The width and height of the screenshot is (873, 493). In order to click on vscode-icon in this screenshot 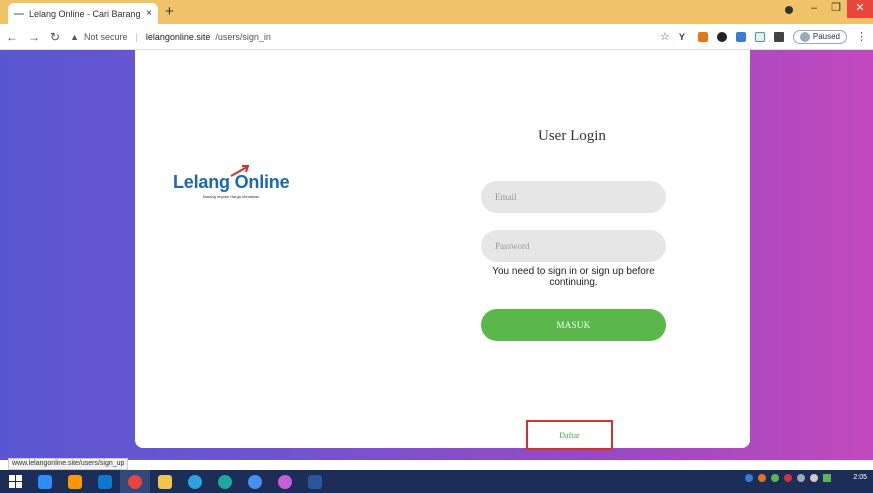, I will do `click(105, 481)`.